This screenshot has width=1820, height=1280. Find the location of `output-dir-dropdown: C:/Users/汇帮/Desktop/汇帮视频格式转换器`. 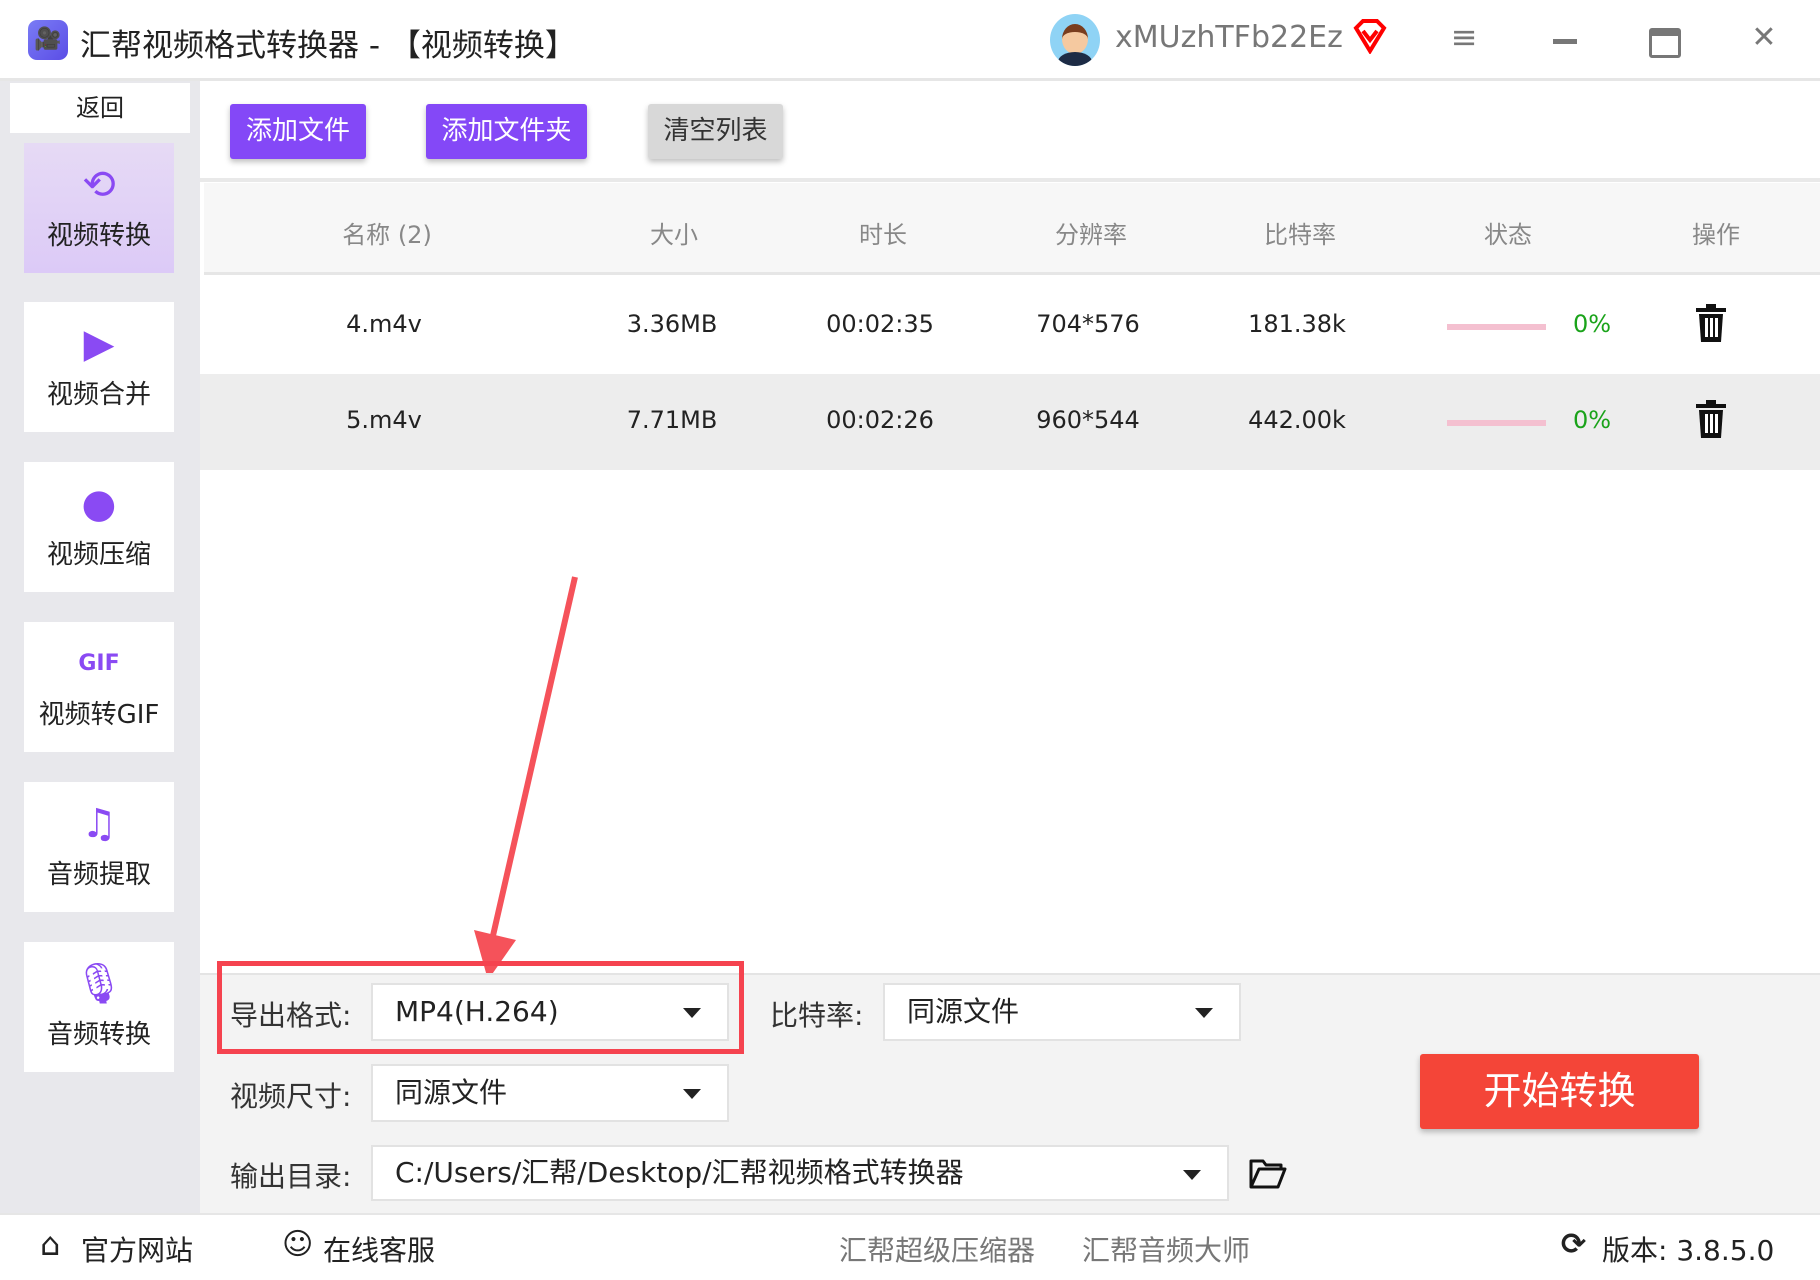

output-dir-dropdown: C:/Users/汇帮/Desktop/汇帮视频格式转换器 is located at coordinates (800, 1173).